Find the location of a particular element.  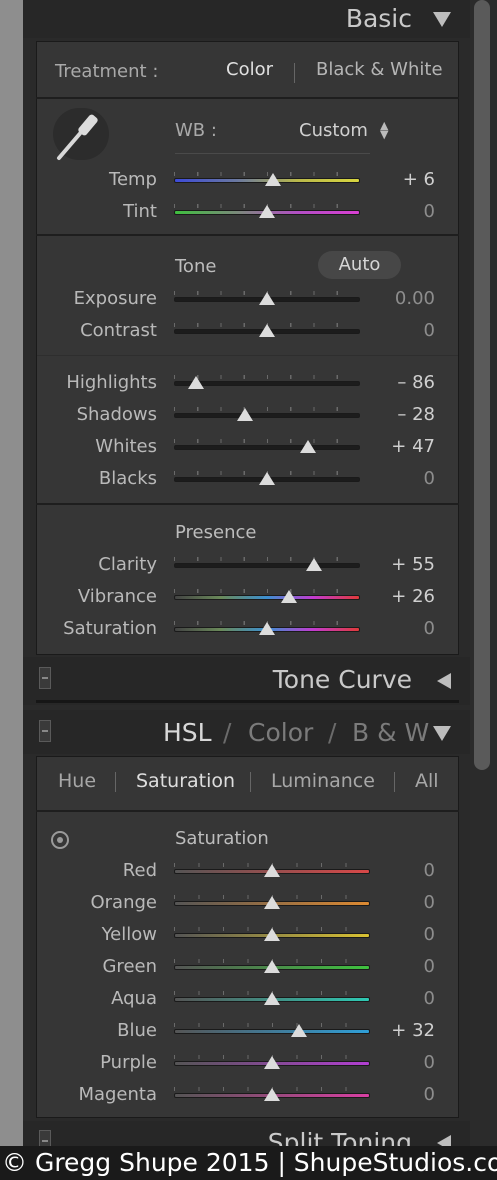

slider-value: – 86 is located at coordinates (416, 382).